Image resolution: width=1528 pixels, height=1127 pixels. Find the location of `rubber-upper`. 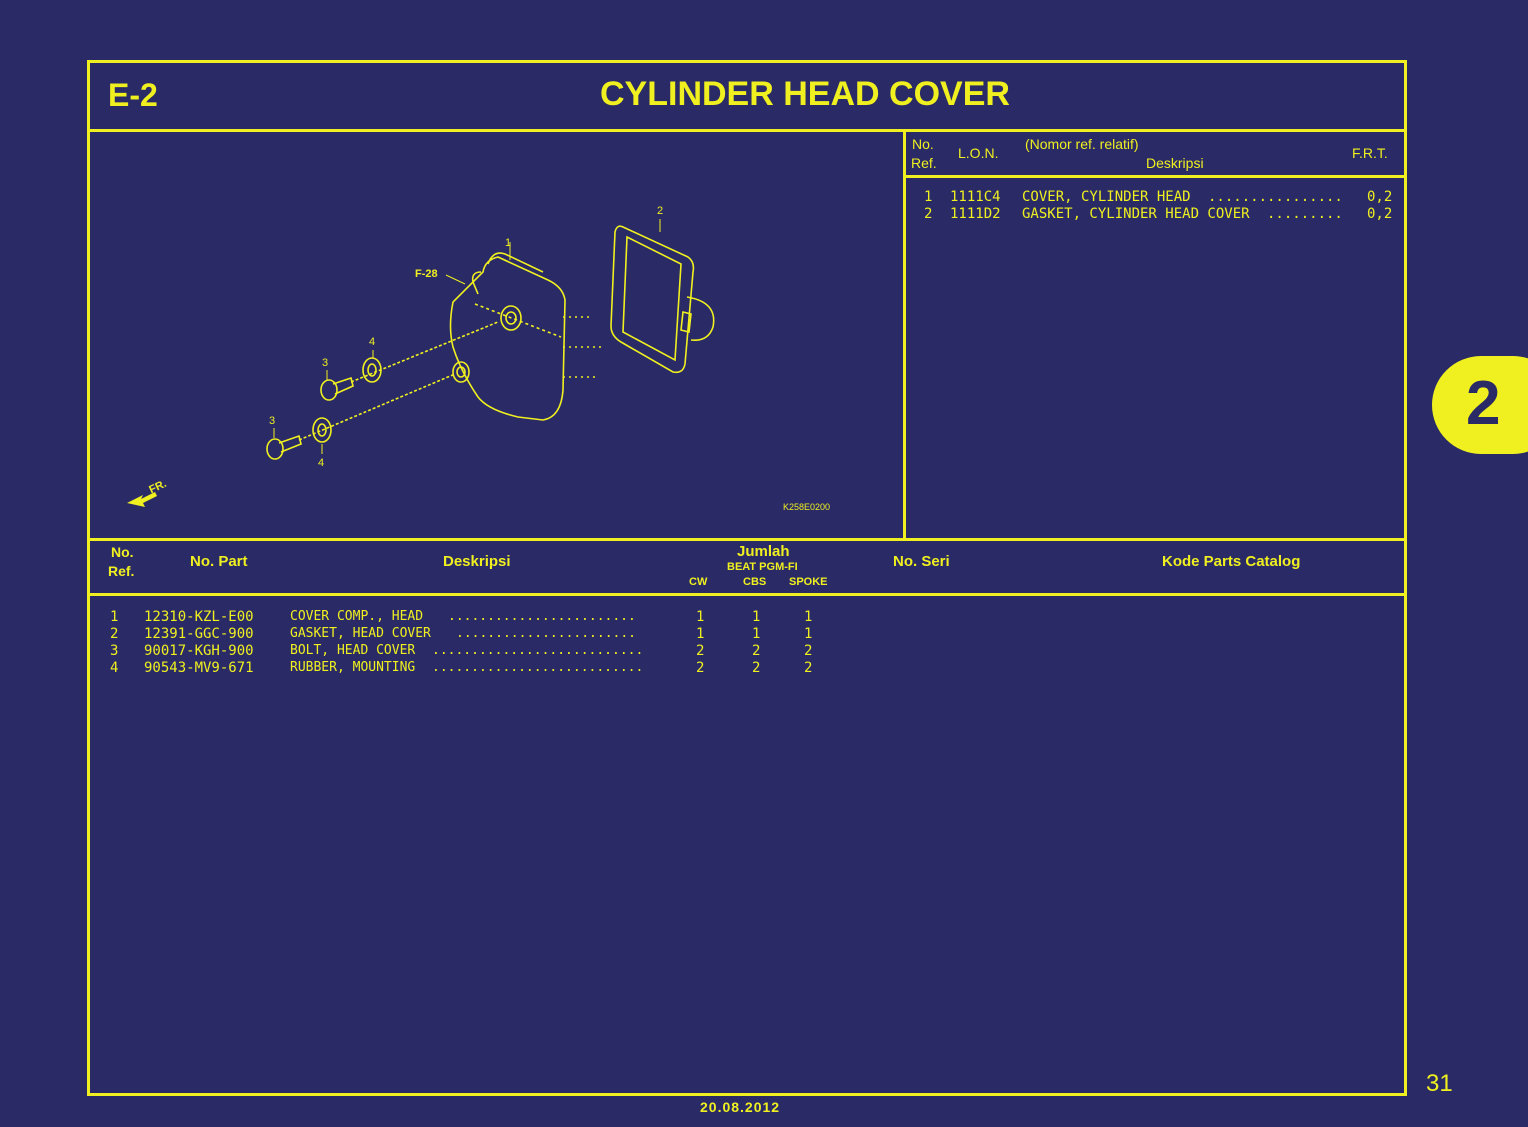

rubber-upper is located at coordinates (372, 370).